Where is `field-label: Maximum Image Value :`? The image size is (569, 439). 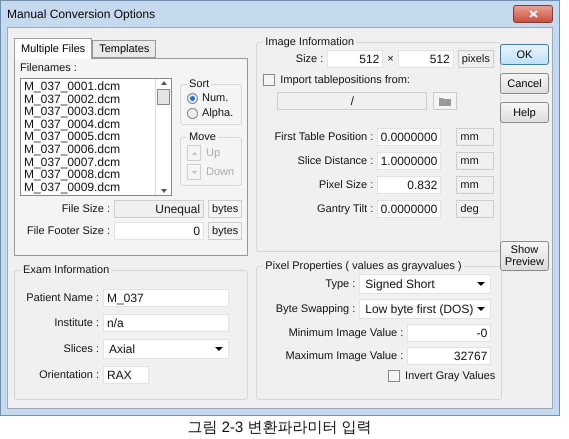 field-label: Maximum Image Value : is located at coordinates (344, 356).